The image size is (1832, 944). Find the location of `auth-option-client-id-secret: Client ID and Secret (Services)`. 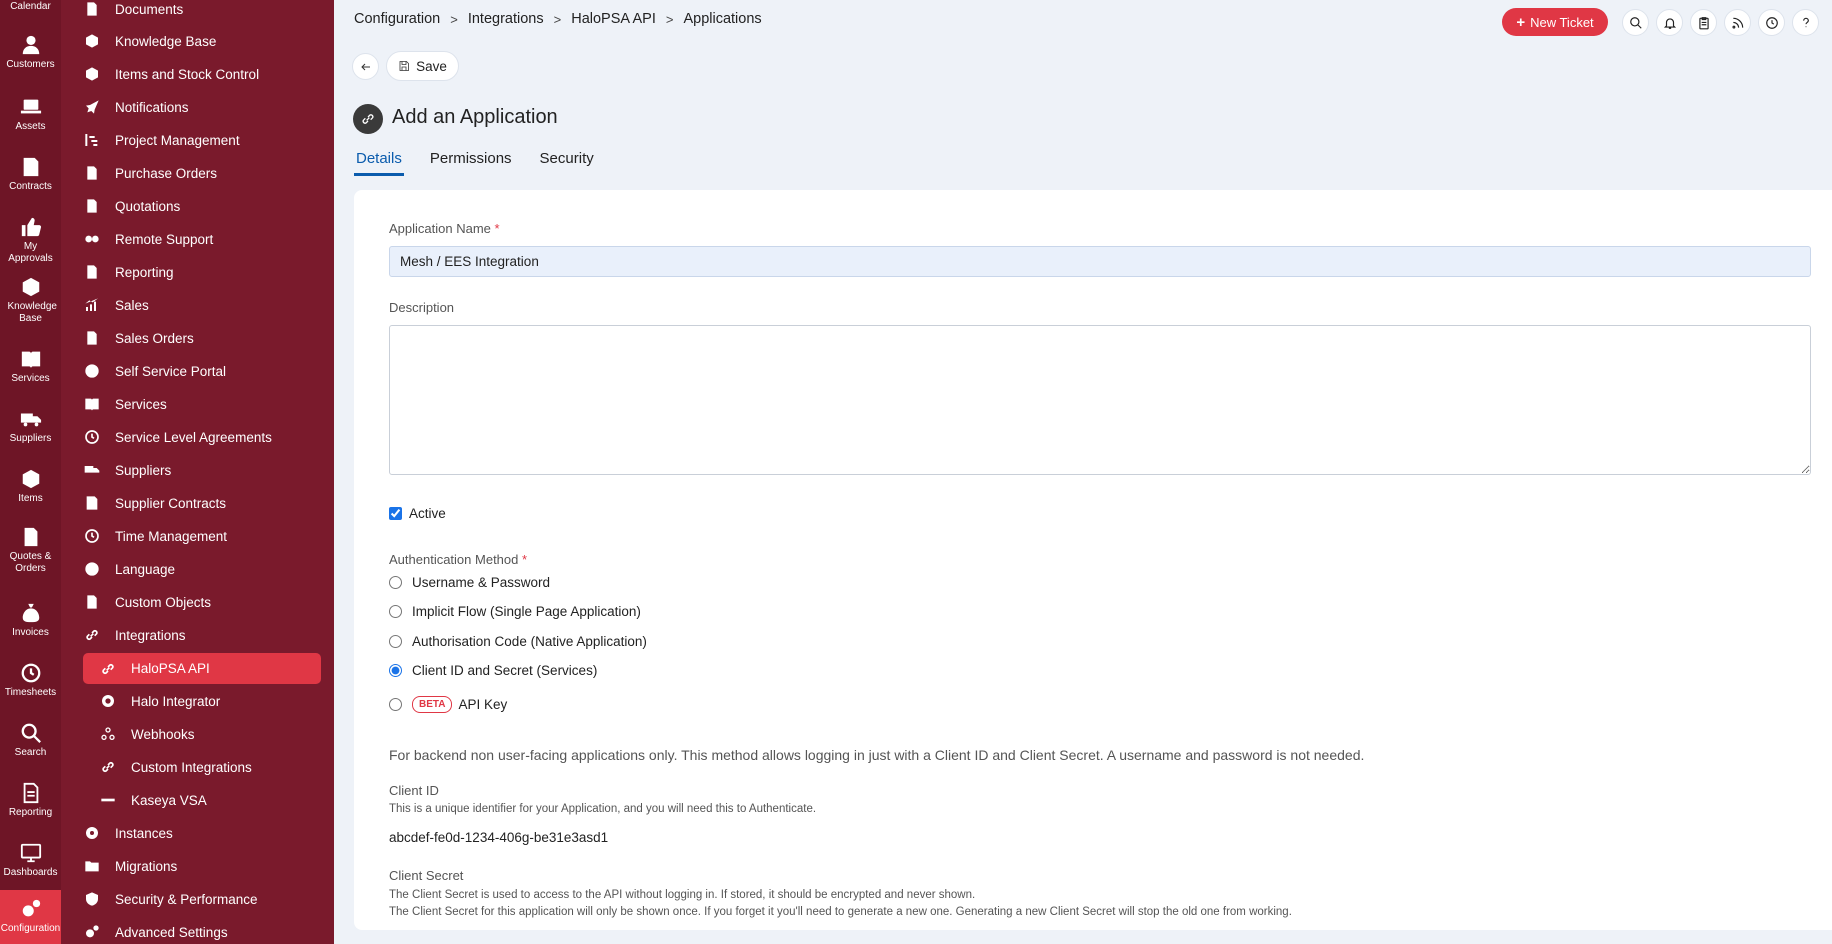

auth-option-client-id-secret: Client ID and Secret (Services) is located at coordinates (493, 670).